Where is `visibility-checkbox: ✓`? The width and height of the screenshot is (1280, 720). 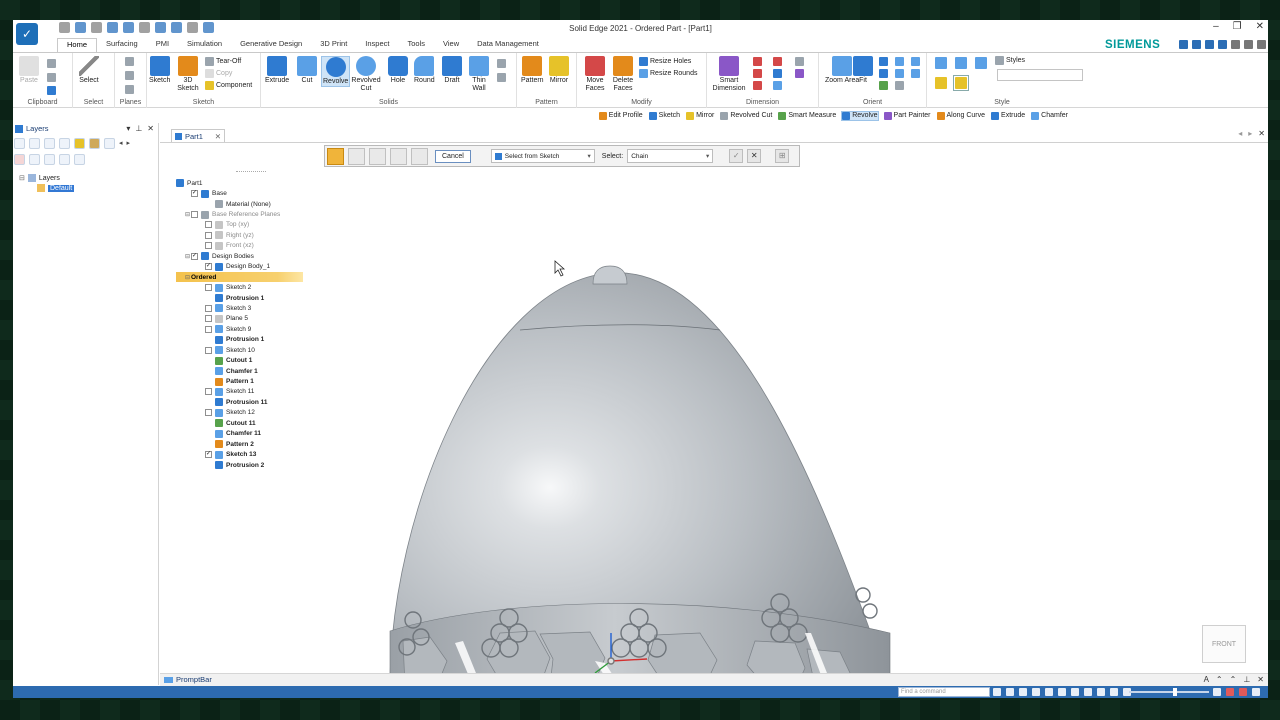 visibility-checkbox: ✓ is located at coordinates (208, 267).